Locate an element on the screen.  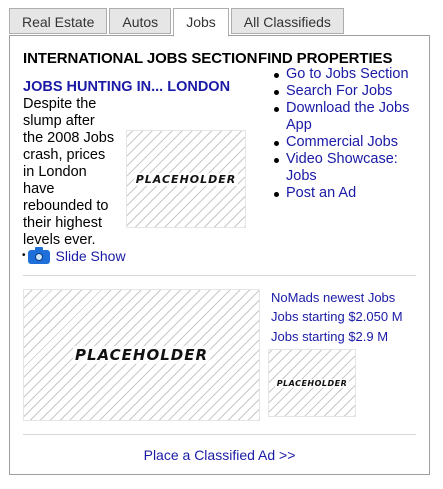
link-line: App is located at coordinates (299, 125).